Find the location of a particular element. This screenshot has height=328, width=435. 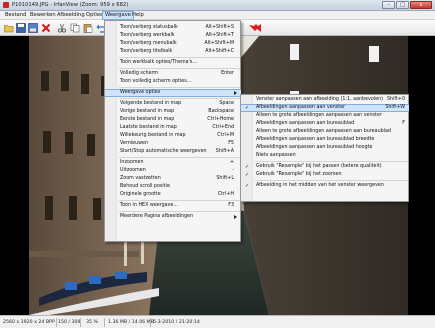

menu-item-label: Zoom vastzetten is located at coordinates (140, 178).